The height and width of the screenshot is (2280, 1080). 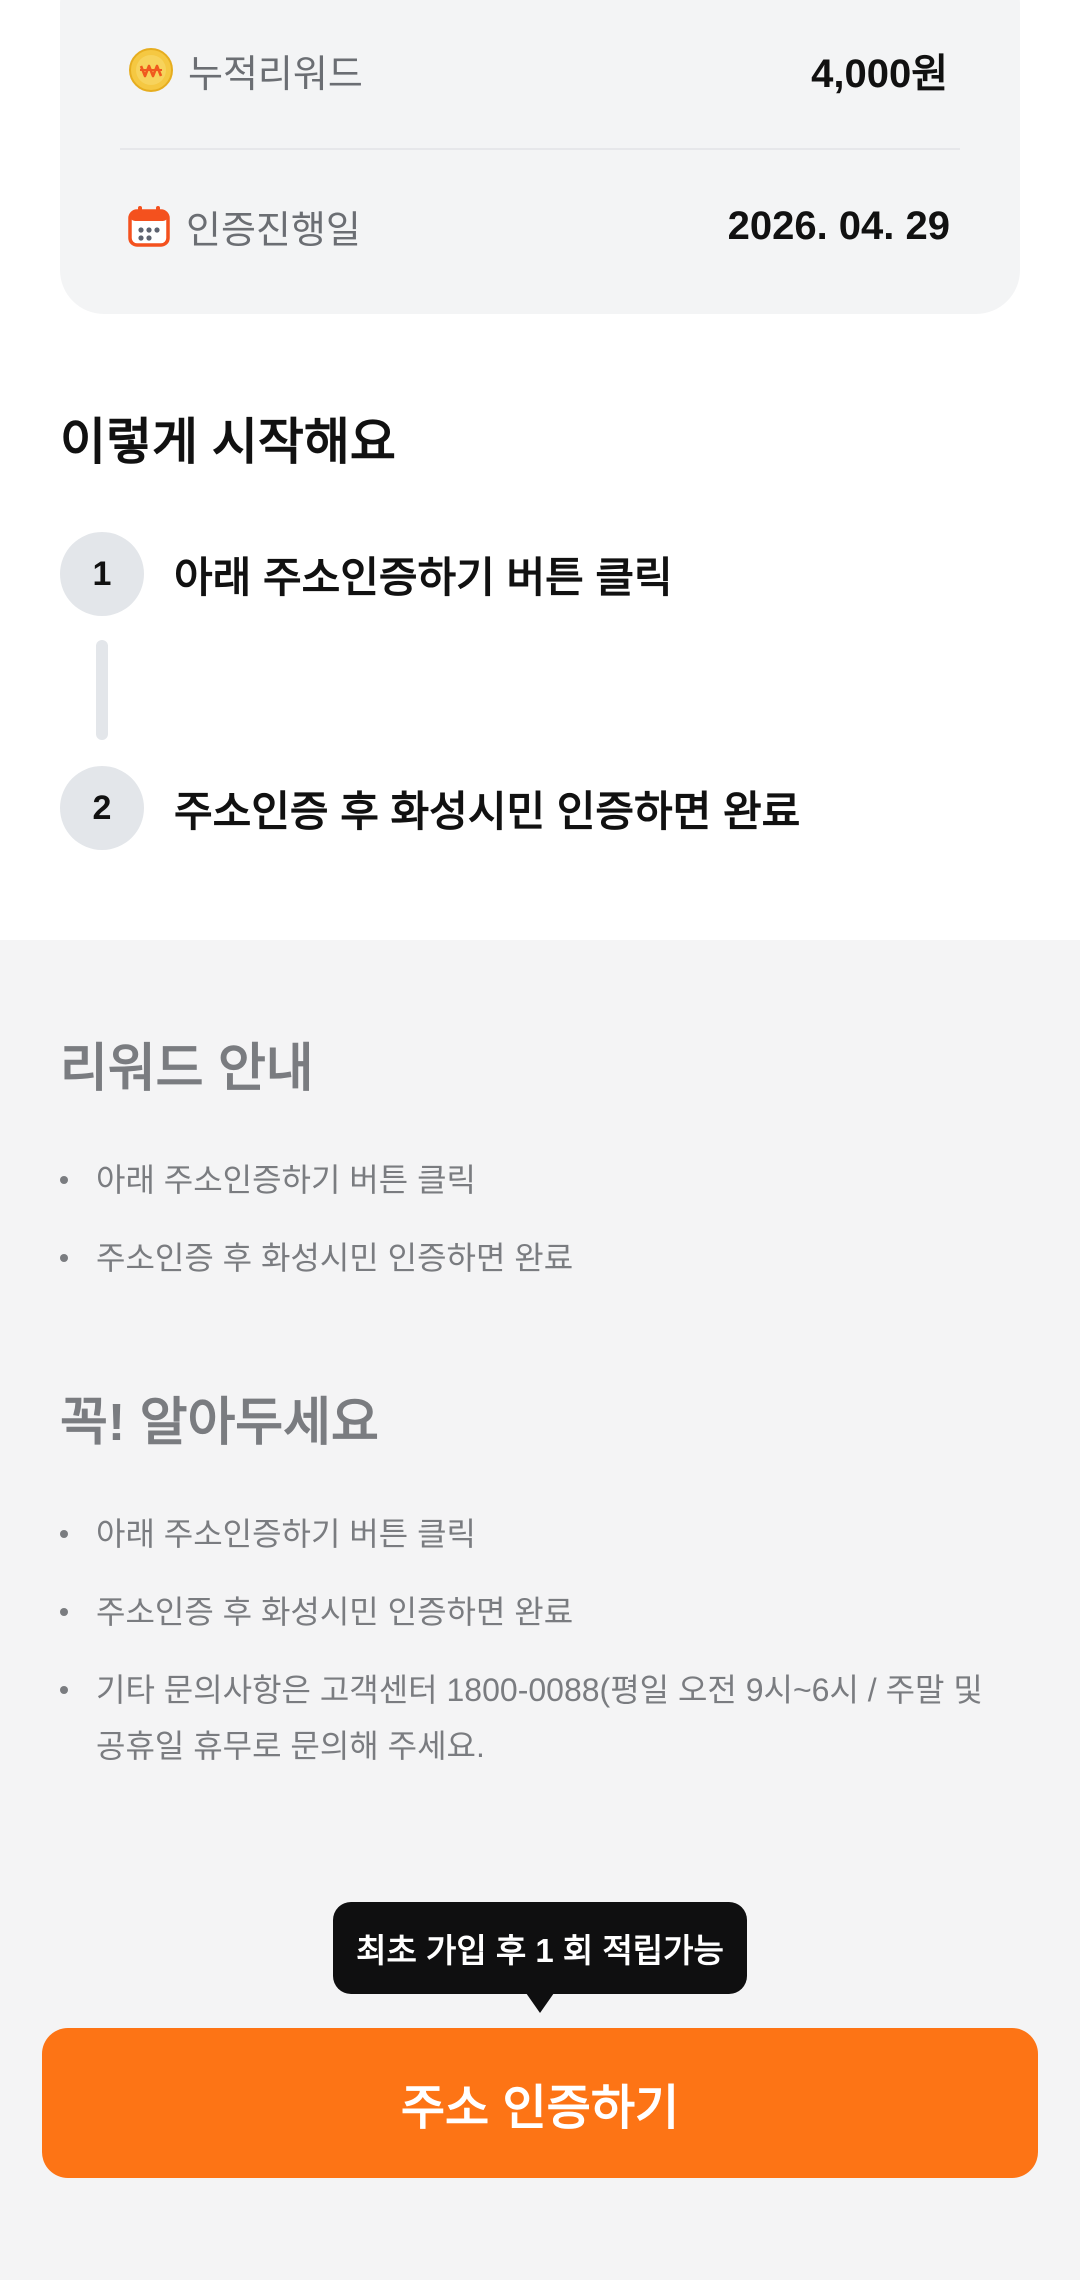 What do you see at coordinates (423, 577) in the screenshot?
I see `step-text: 아래 주소인증하기 버튼 클릭` at bounding box center [423, 577].